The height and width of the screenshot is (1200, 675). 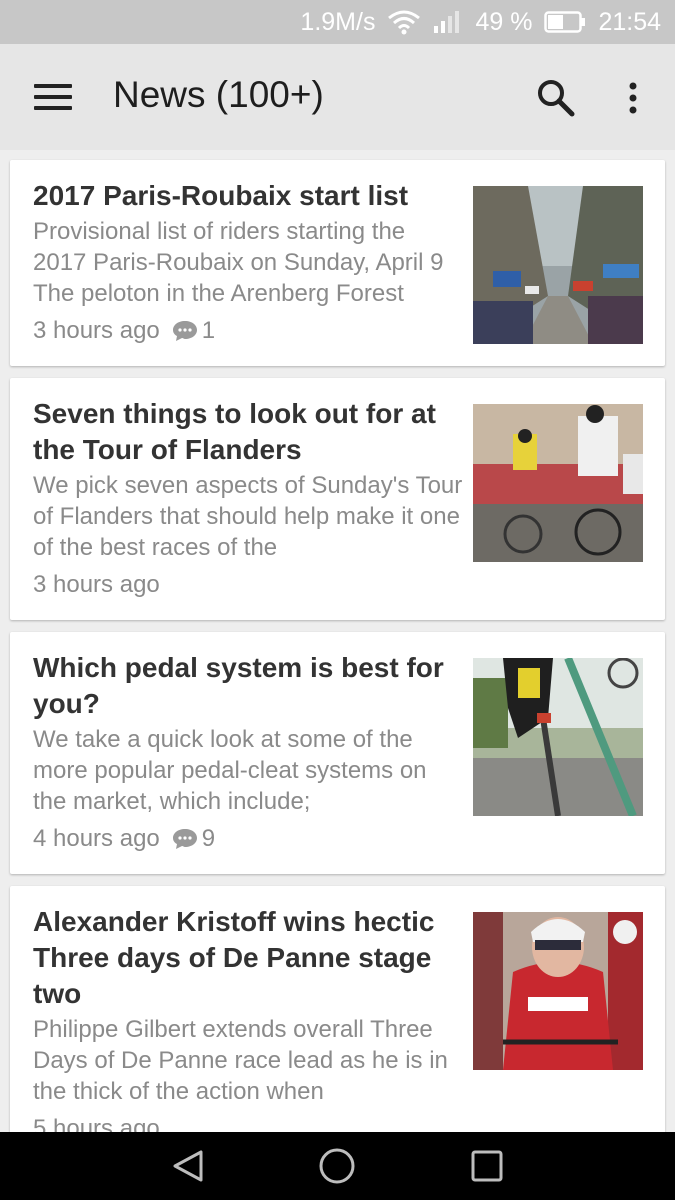 What do you see at coordinates (556, 98) in the screenshot?
I see `search-icon` at bounding box center [556, 98].